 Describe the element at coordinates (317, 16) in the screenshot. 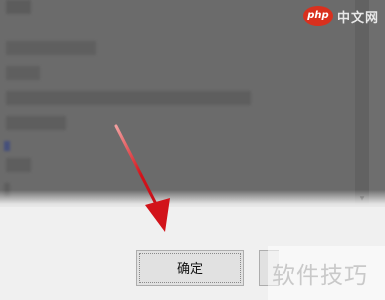

I see `php-logo: php` at that location.